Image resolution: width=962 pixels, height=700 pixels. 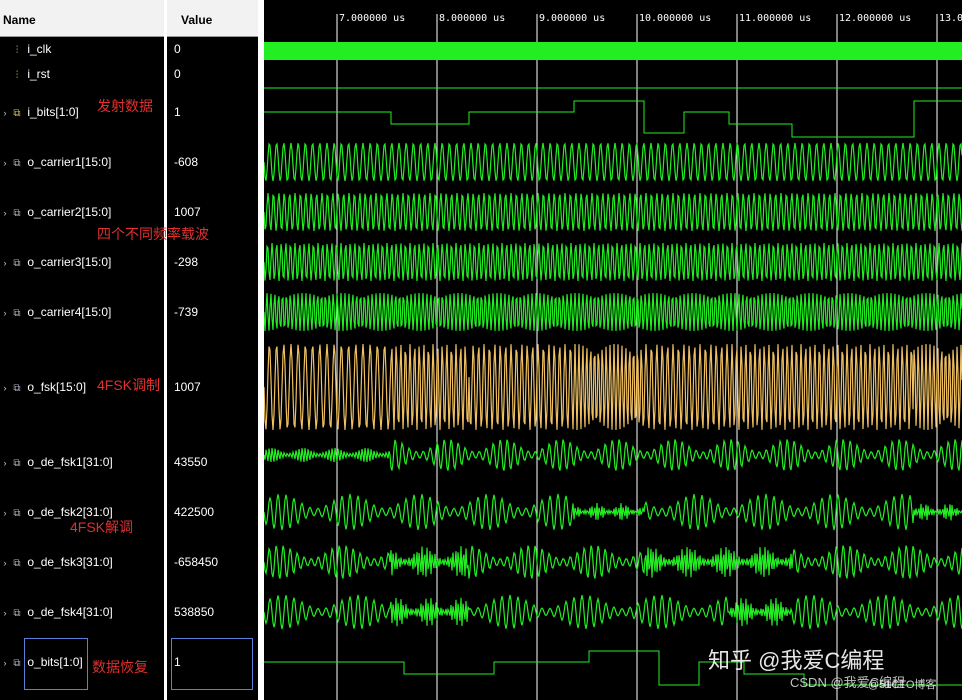 What do you see at coordinates (472, 18) in the screenshot?
I see `time-tick-label: 8.000000 us` at bounding box center [472, 18].